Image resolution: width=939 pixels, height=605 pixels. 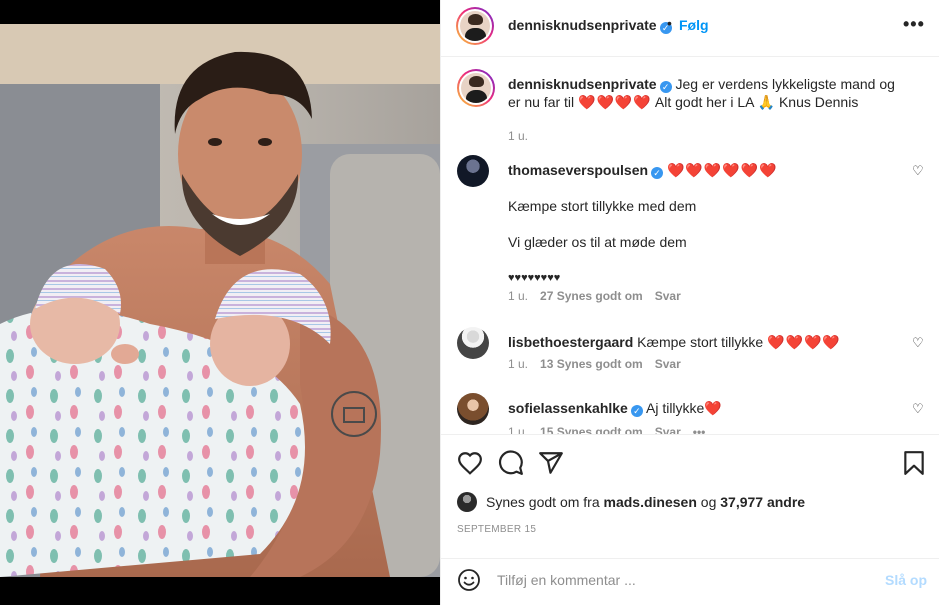 What do you see at coordinates (582, 25) in the screenshot?
I see `author-username-text: dennisknudsenprivate` at bounding box center [582, 25].